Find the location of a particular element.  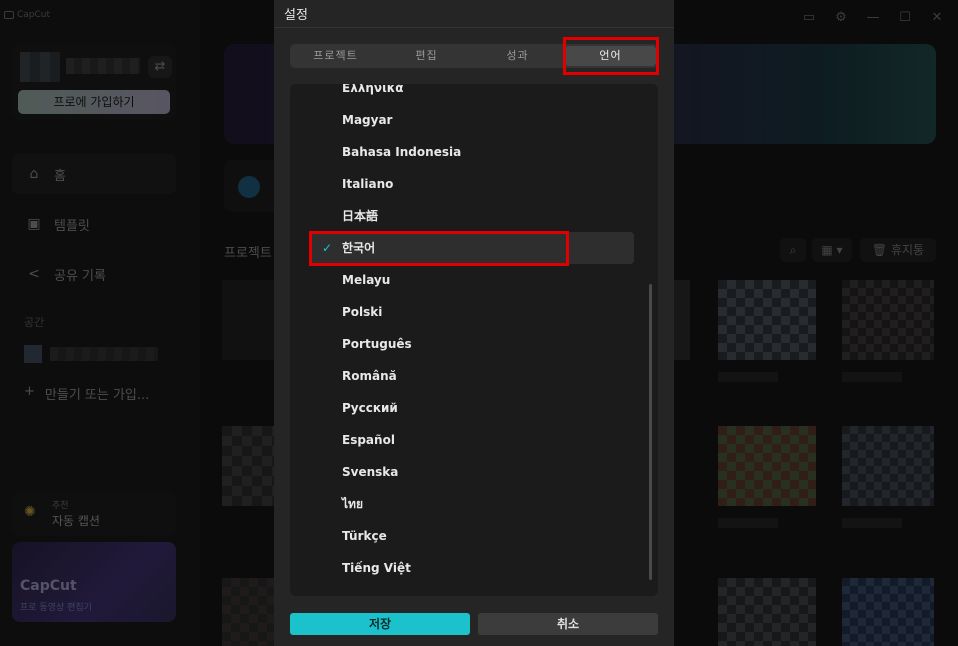

language-option-label: Tiếng Việt is located at coordinates (376, 568).